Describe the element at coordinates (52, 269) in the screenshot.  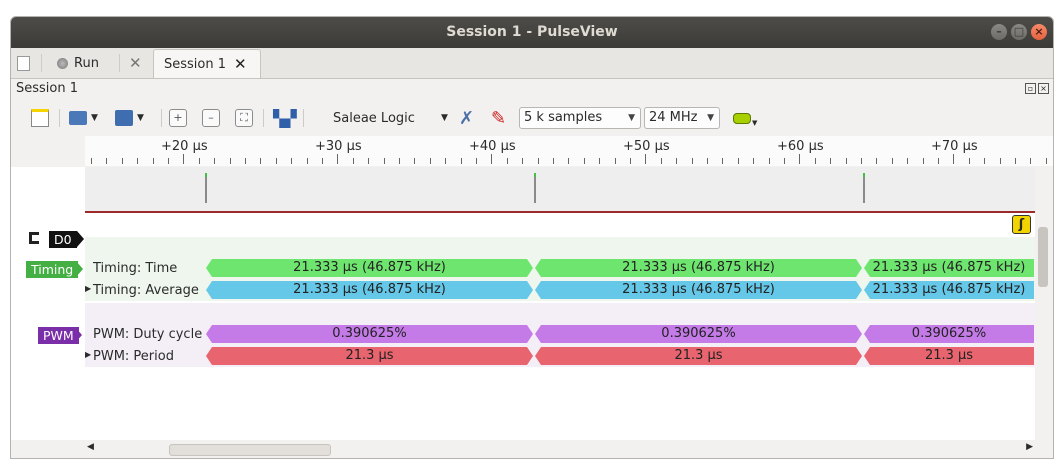
I see `timing-badge: Timing` at that location.